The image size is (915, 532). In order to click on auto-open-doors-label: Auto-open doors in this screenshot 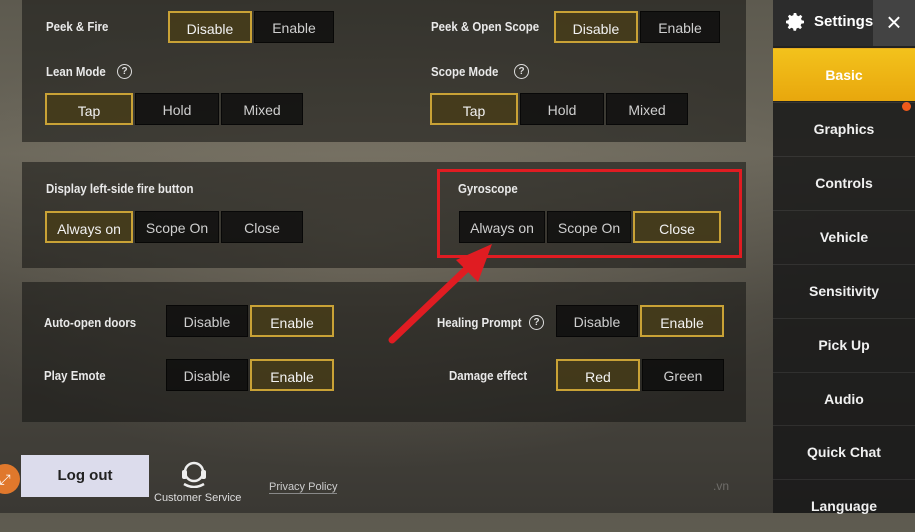, I will do `click(90, 322)`.